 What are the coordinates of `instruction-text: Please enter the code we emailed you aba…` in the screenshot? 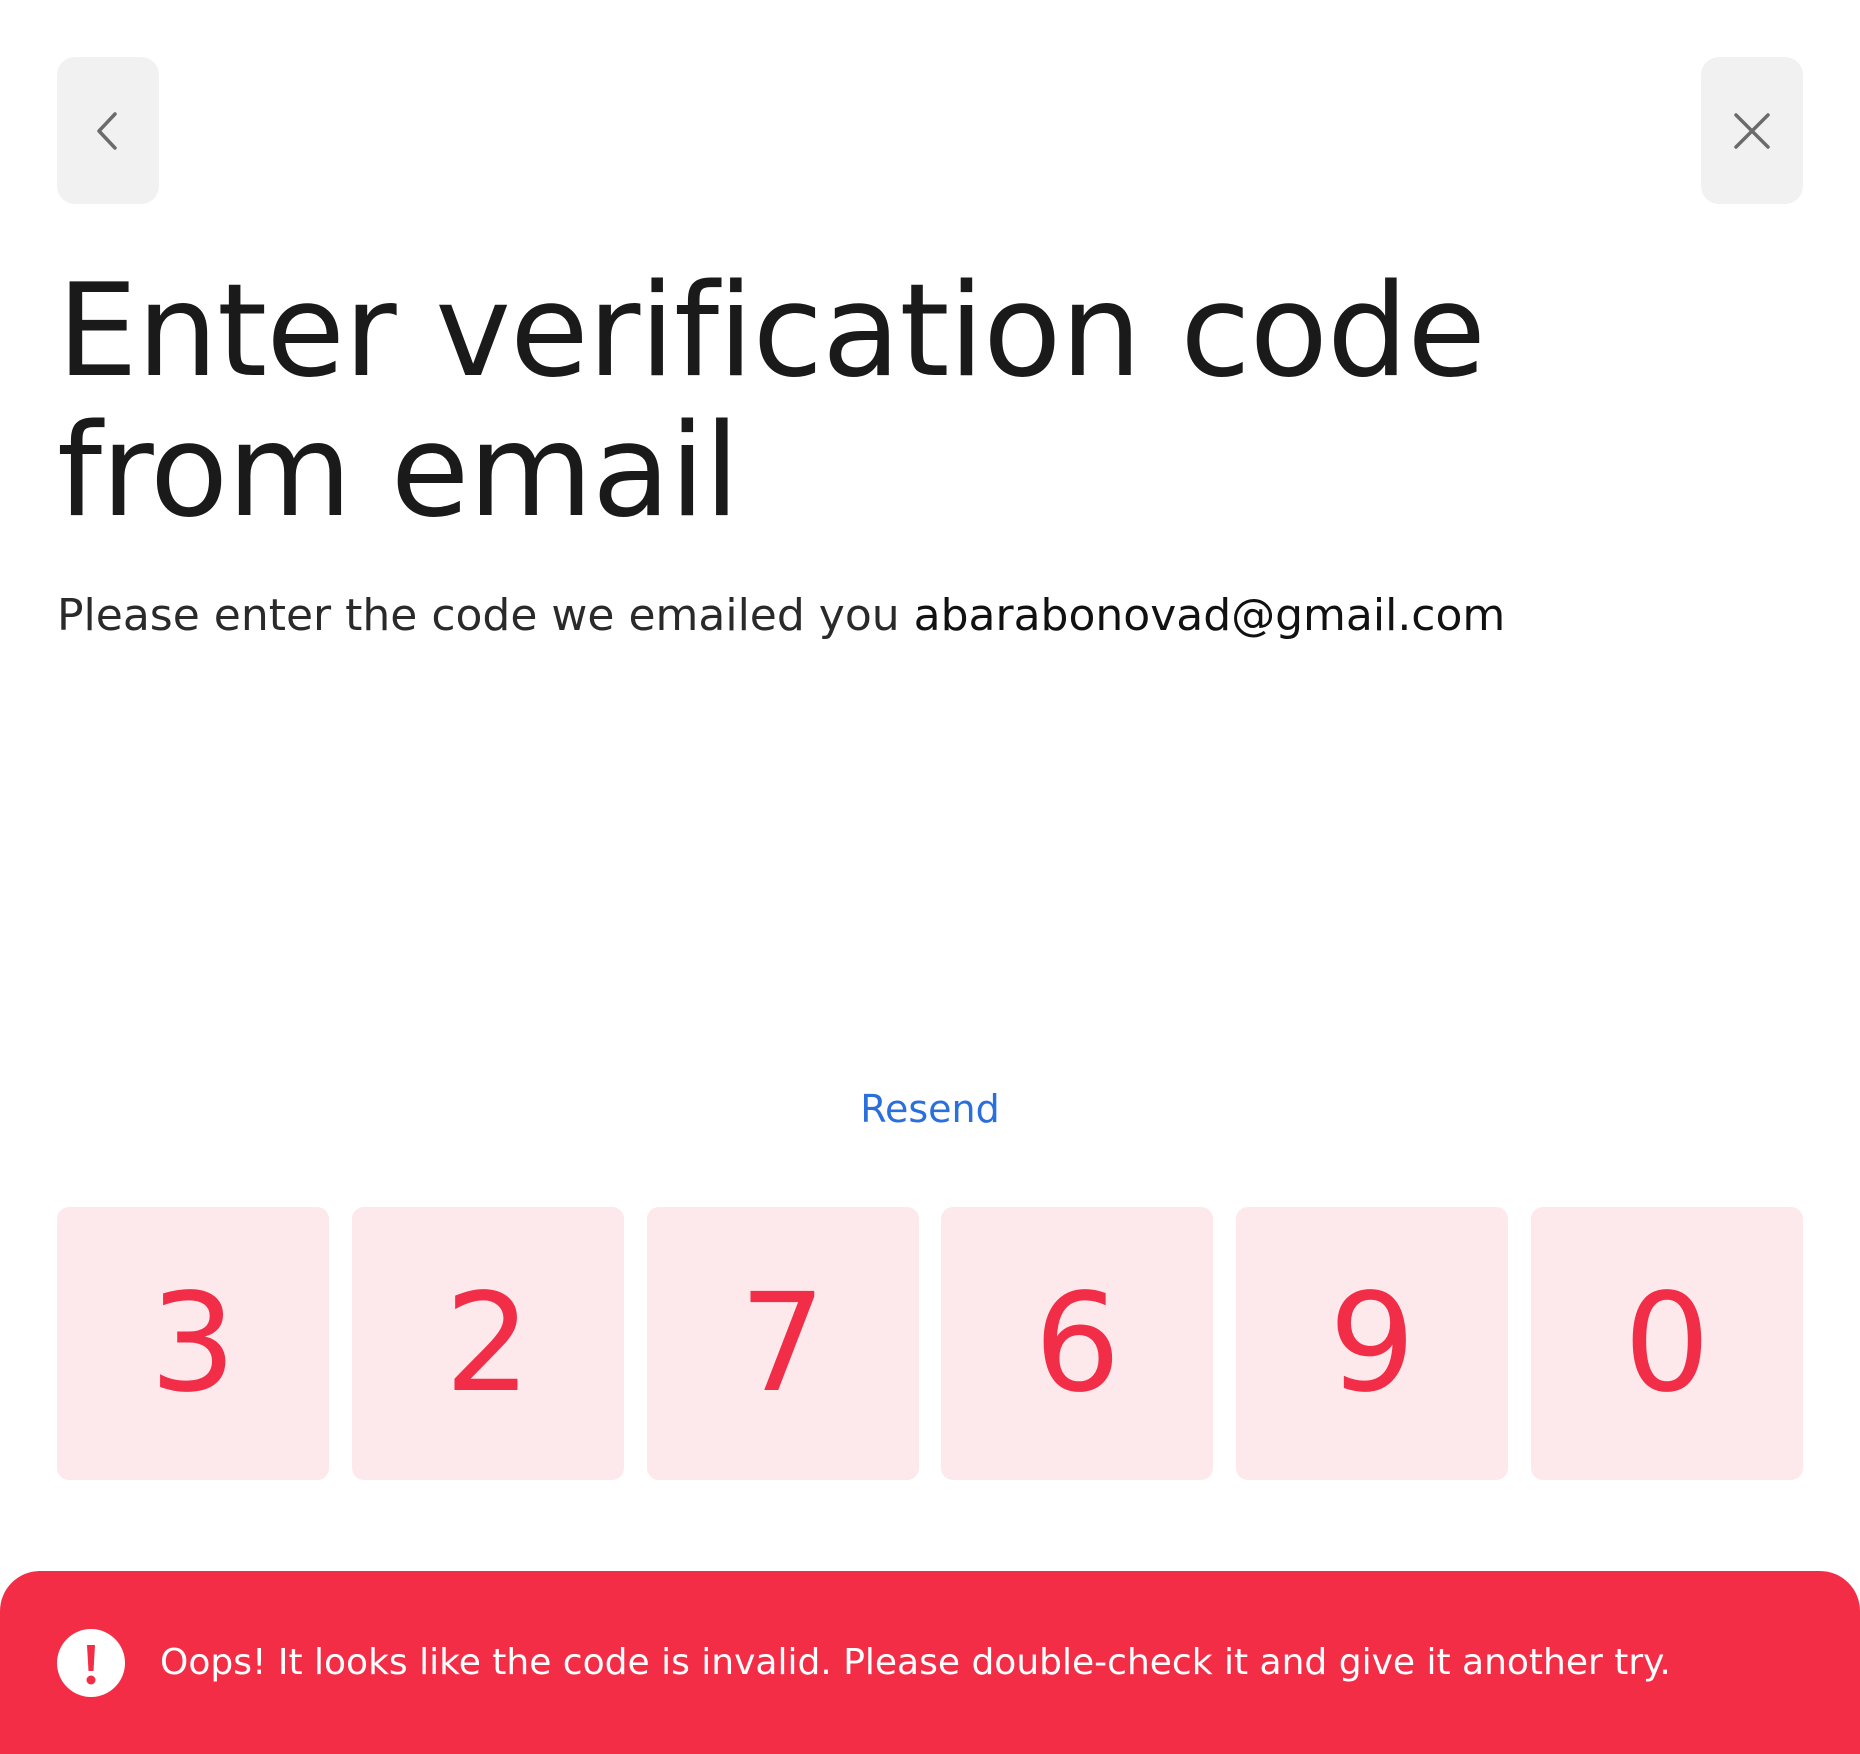 It's located at (937, 616).